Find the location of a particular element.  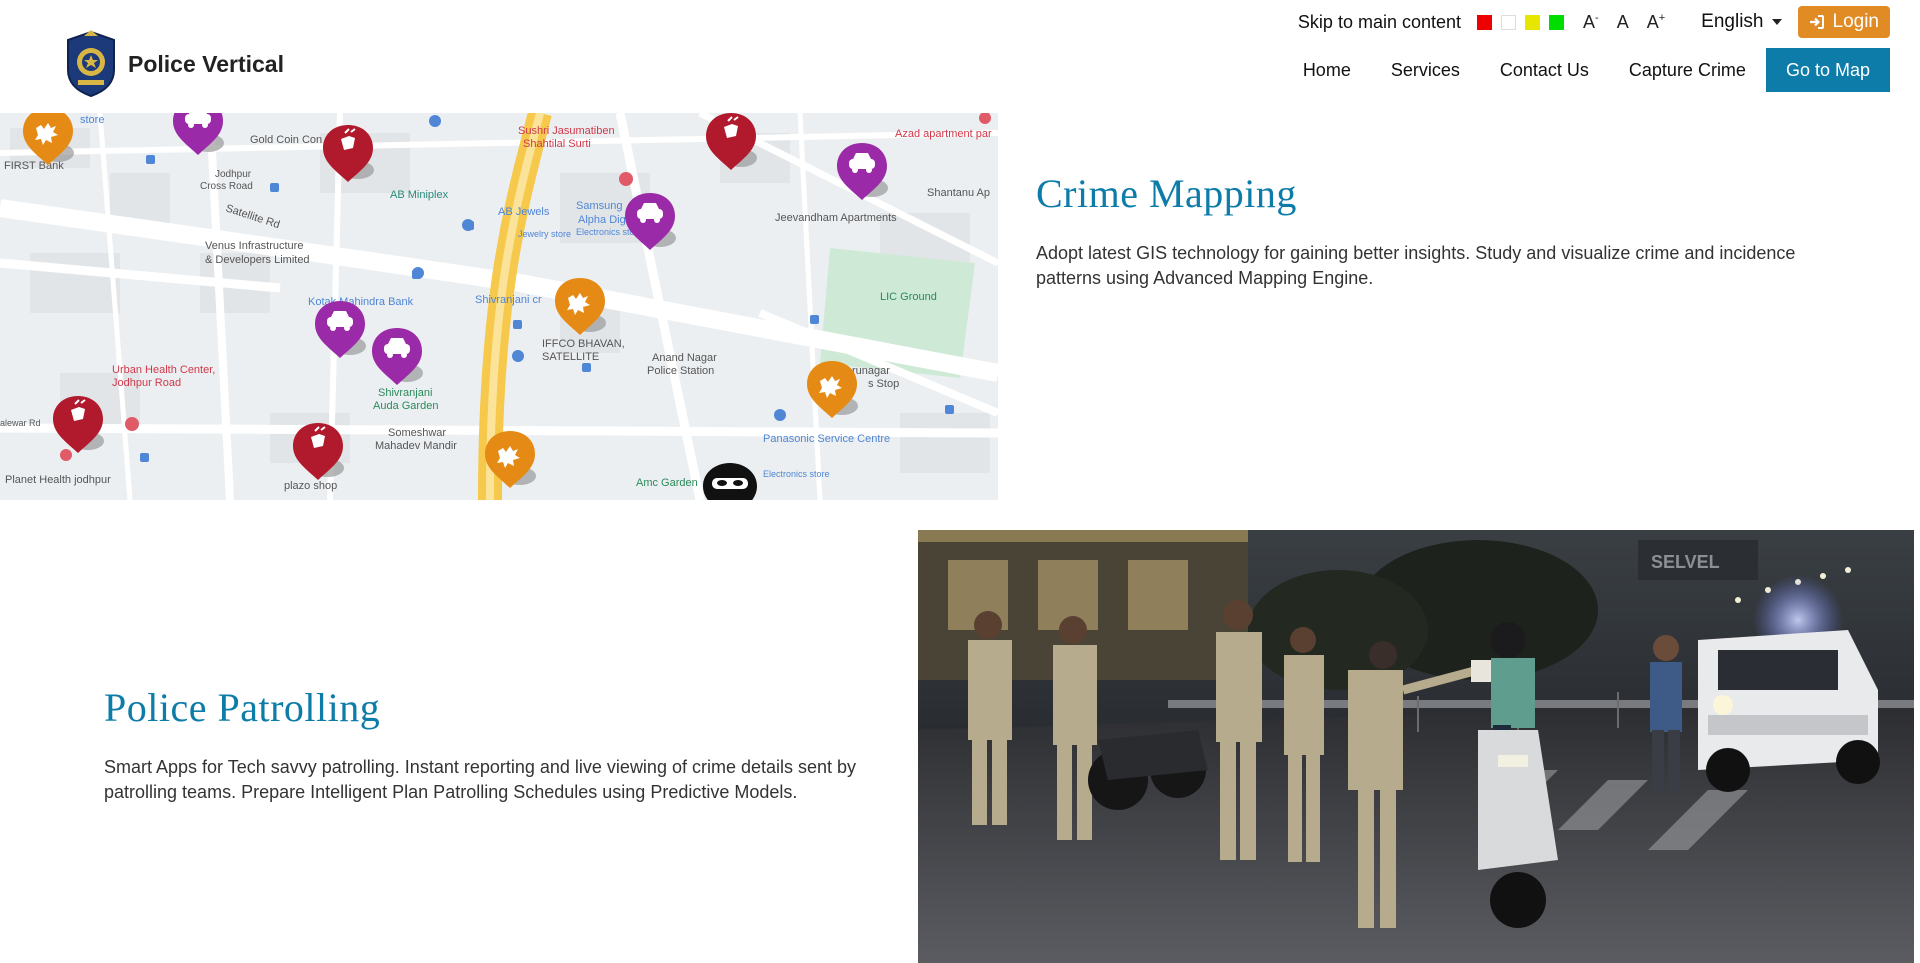

map-label-store: store is located at coordinates (92, 120).